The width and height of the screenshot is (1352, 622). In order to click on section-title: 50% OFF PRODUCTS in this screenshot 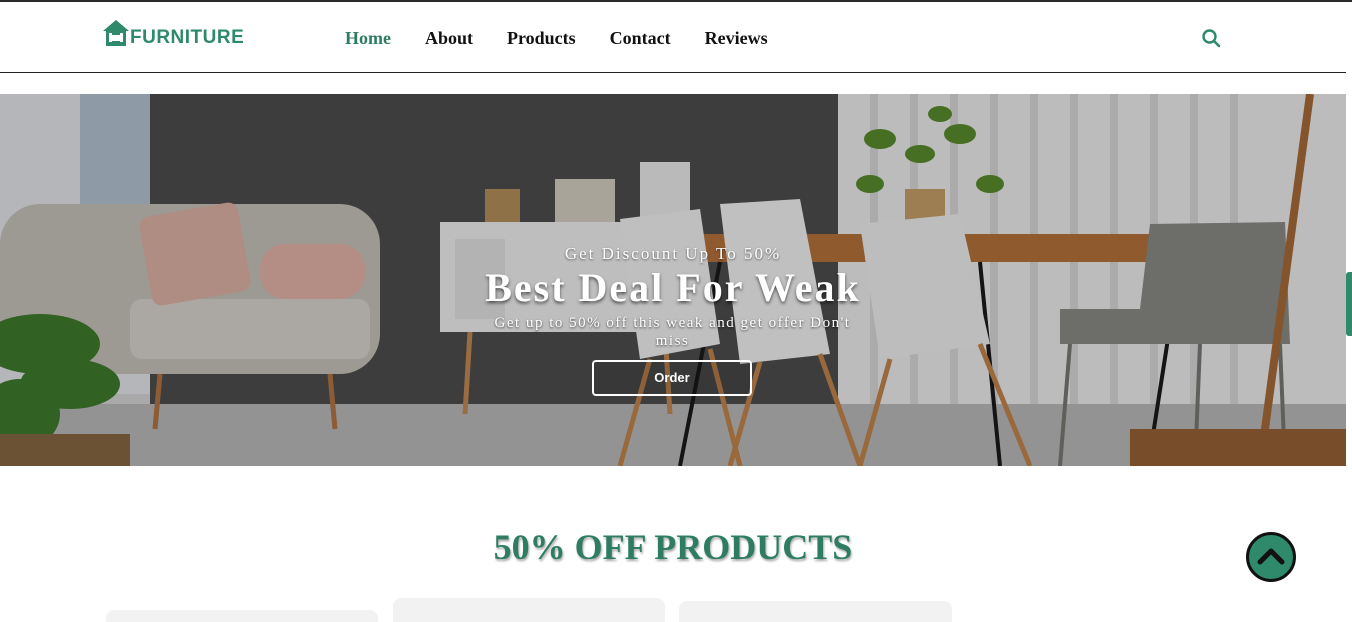, I will do `click(673, 547)`.